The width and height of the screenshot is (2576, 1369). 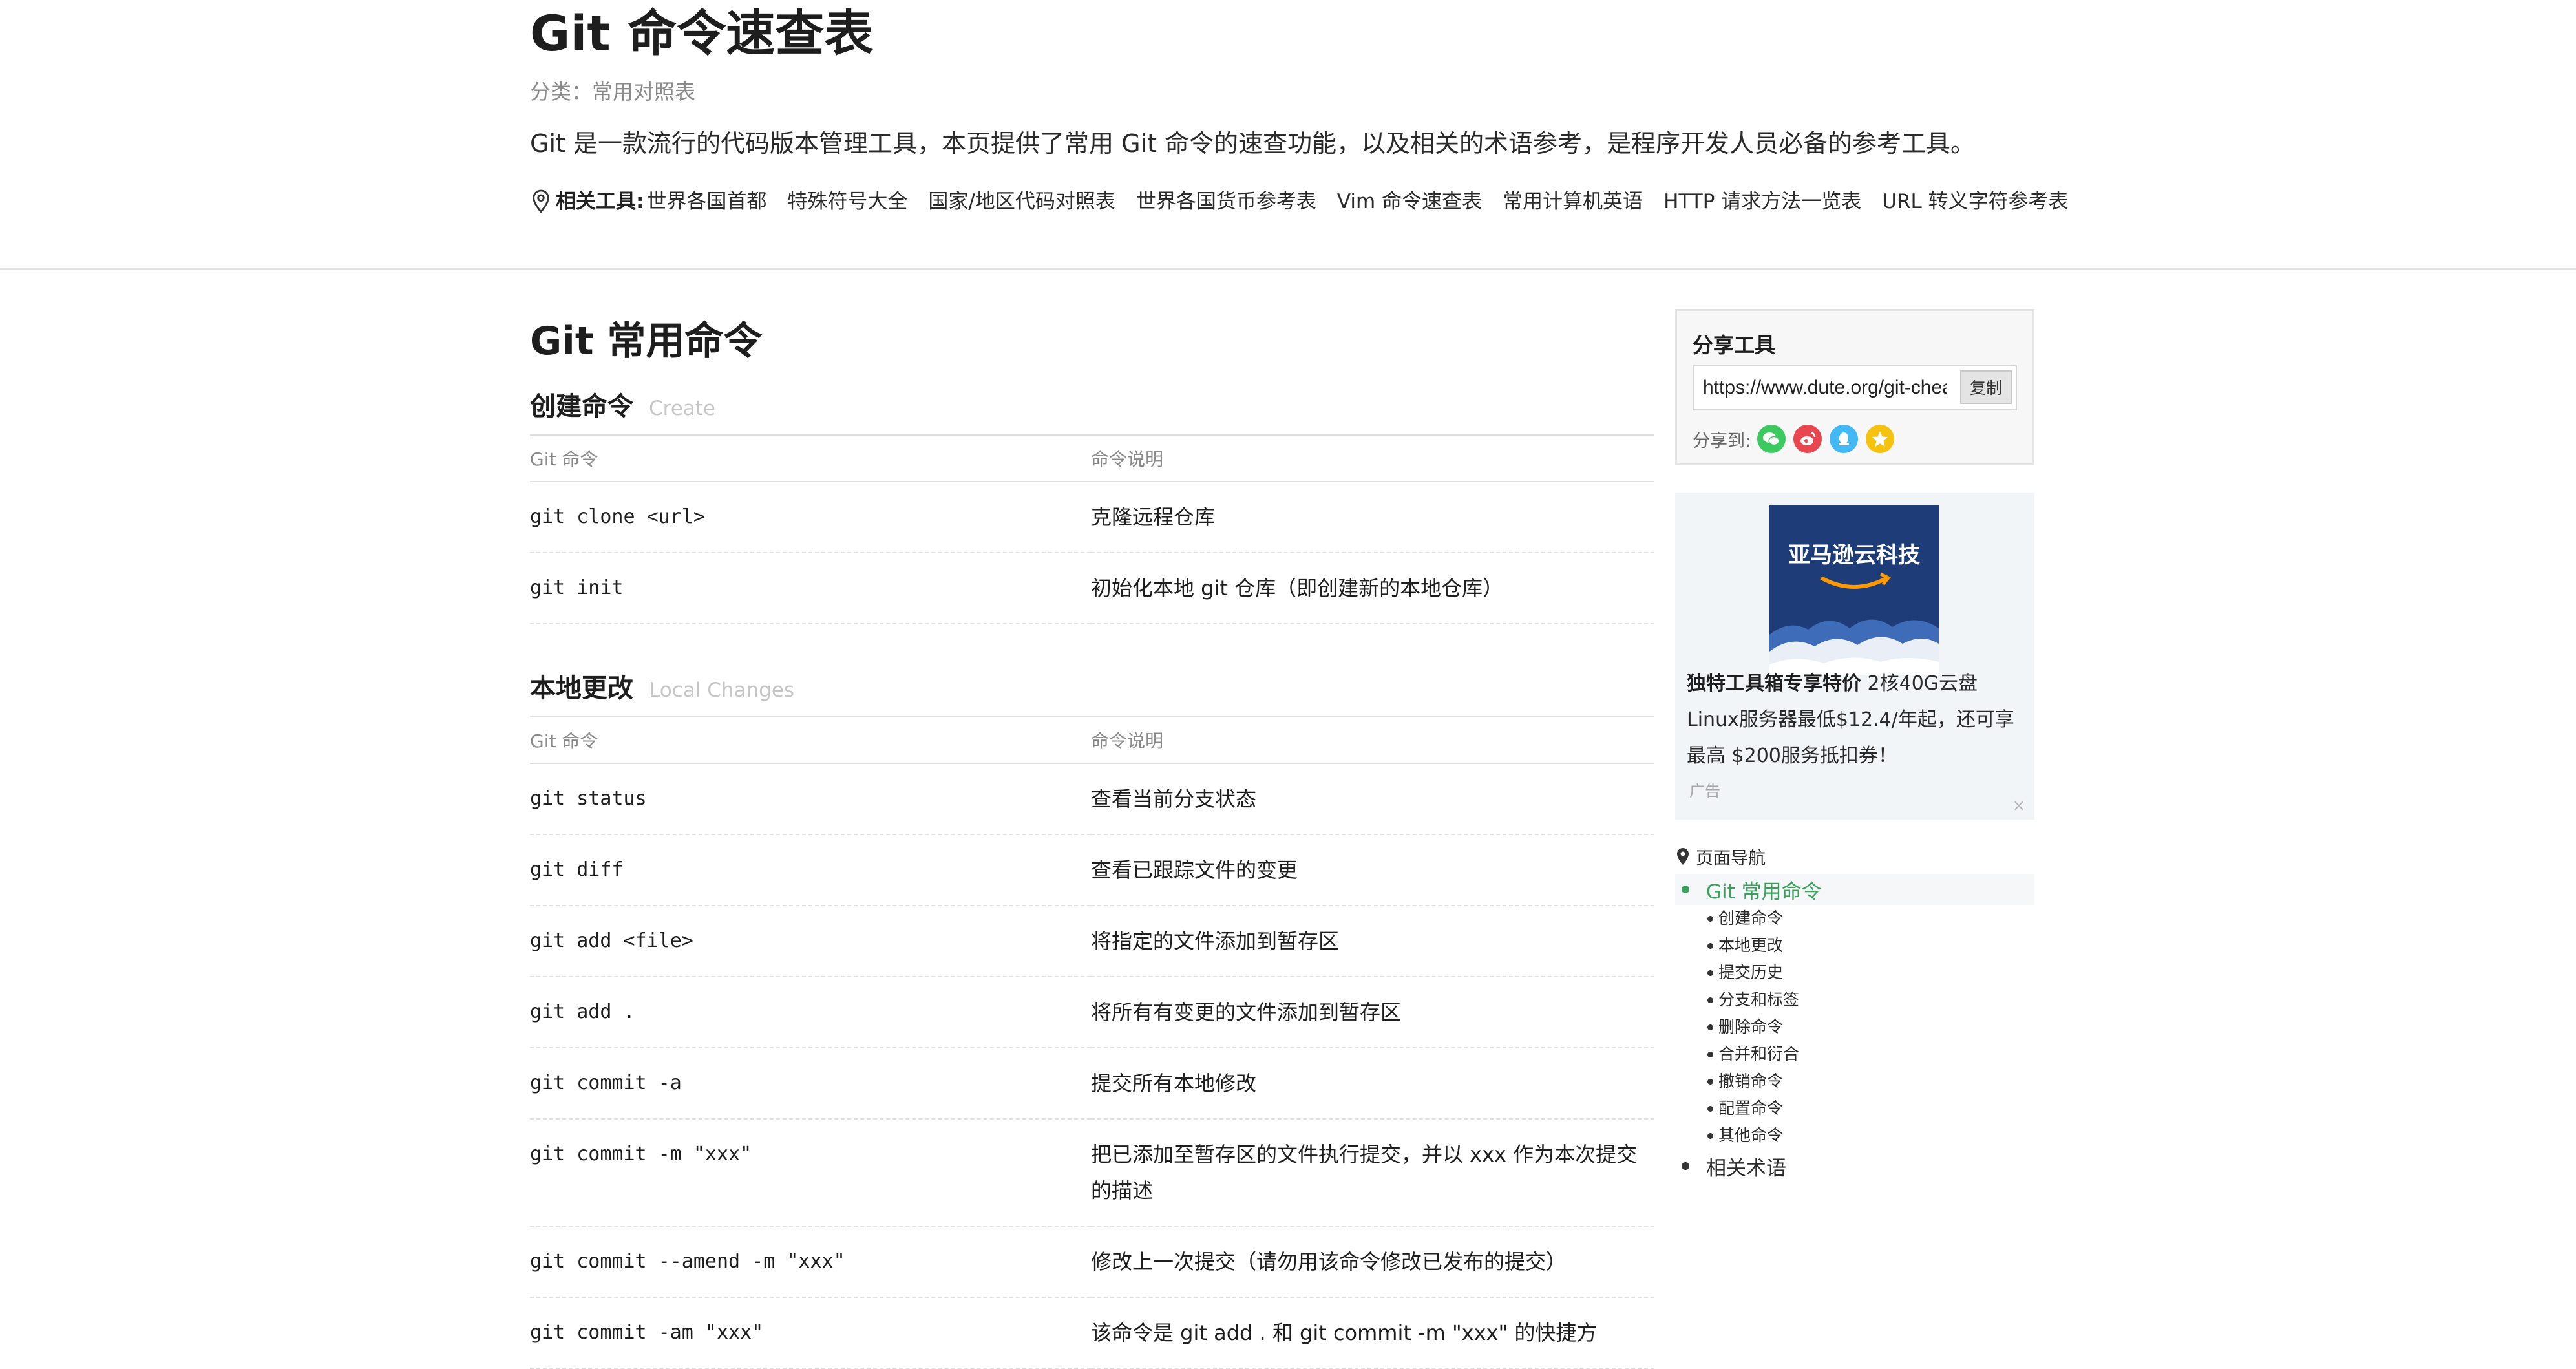 I want to click on related-link-computer-english: 常用计算机英语, so click(x=1573, y=202).